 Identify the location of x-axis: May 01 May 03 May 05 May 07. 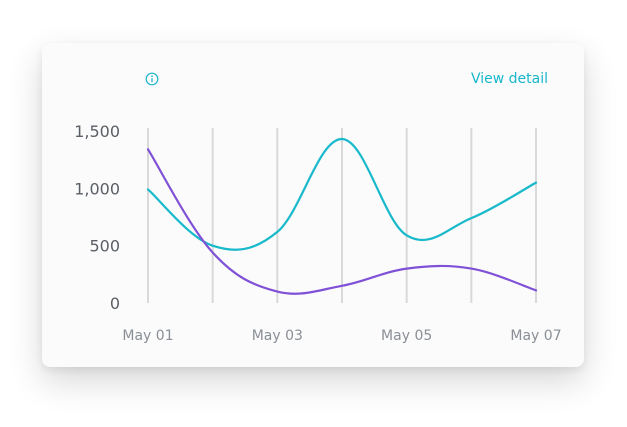
(341, 336).